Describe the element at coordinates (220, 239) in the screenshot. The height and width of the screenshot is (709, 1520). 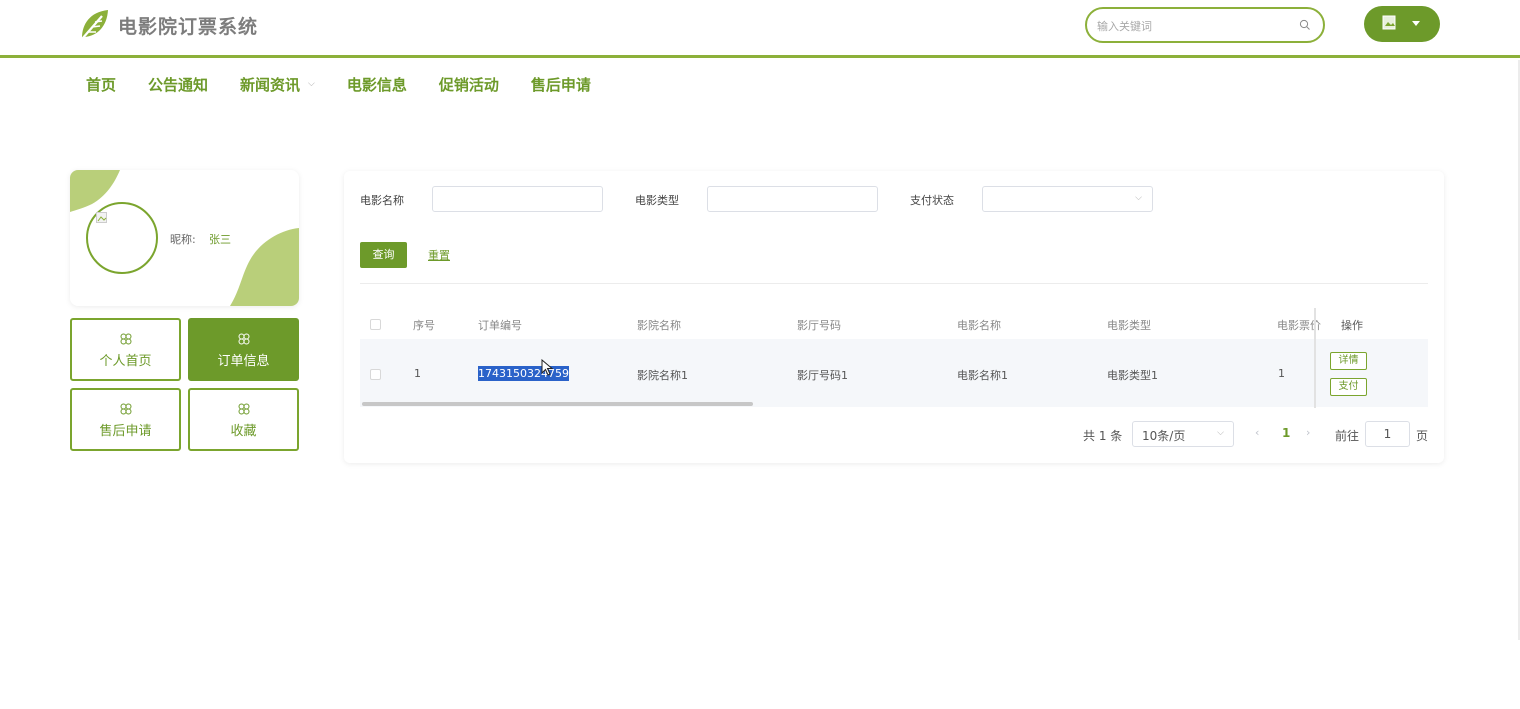
I see `nickname-value: 张三` at that location.